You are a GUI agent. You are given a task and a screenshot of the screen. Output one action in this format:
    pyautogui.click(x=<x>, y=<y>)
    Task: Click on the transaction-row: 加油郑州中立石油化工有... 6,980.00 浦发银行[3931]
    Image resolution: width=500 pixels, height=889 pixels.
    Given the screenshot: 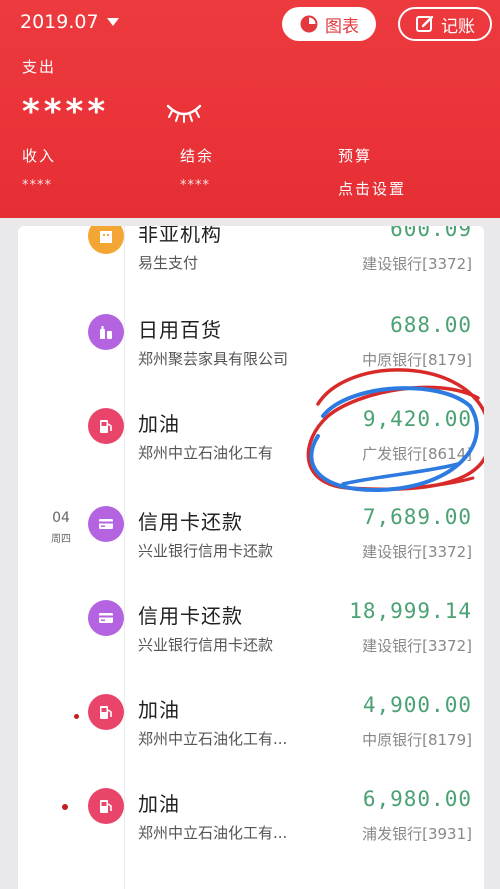 What is the action you would take?
    pyautogui.click(x=251, y=827)
    